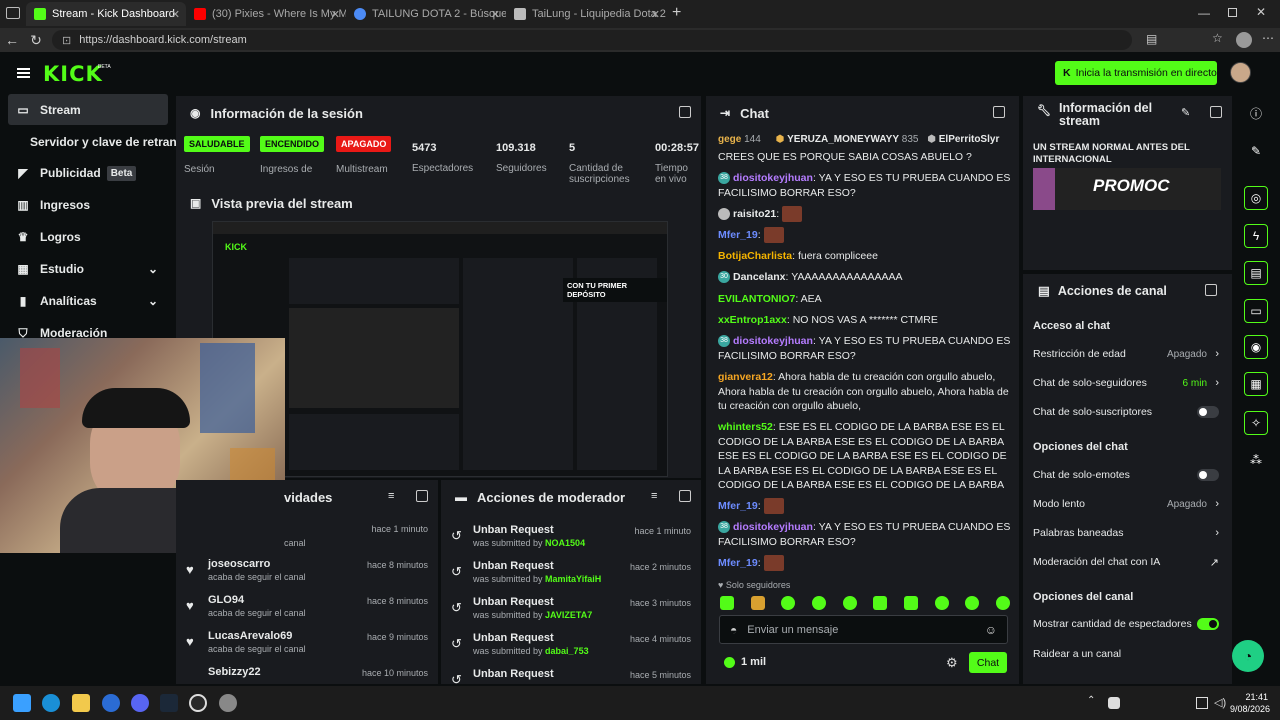 This screenshot has height=720, width=1280. I want to click on steam-icon, so click(169, 703).